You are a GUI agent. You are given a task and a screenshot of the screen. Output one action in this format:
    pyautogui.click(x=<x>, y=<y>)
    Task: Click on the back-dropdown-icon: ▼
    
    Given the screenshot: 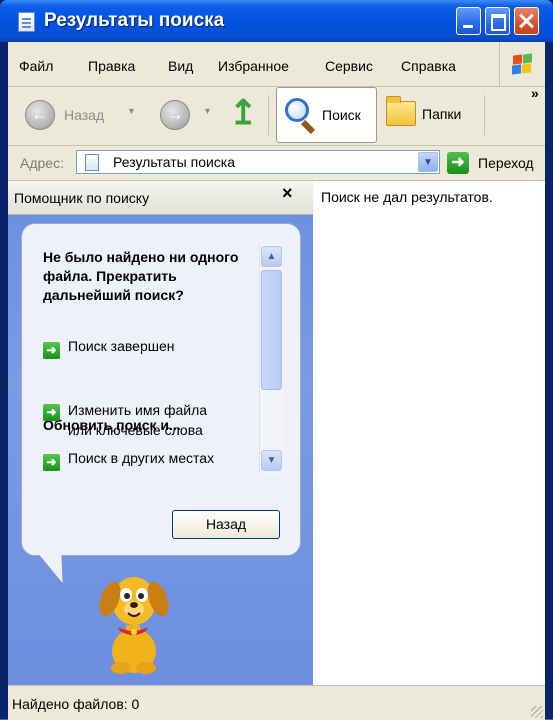 What is the action you would take?
    pyautogui.click(x=131, y=111)
    